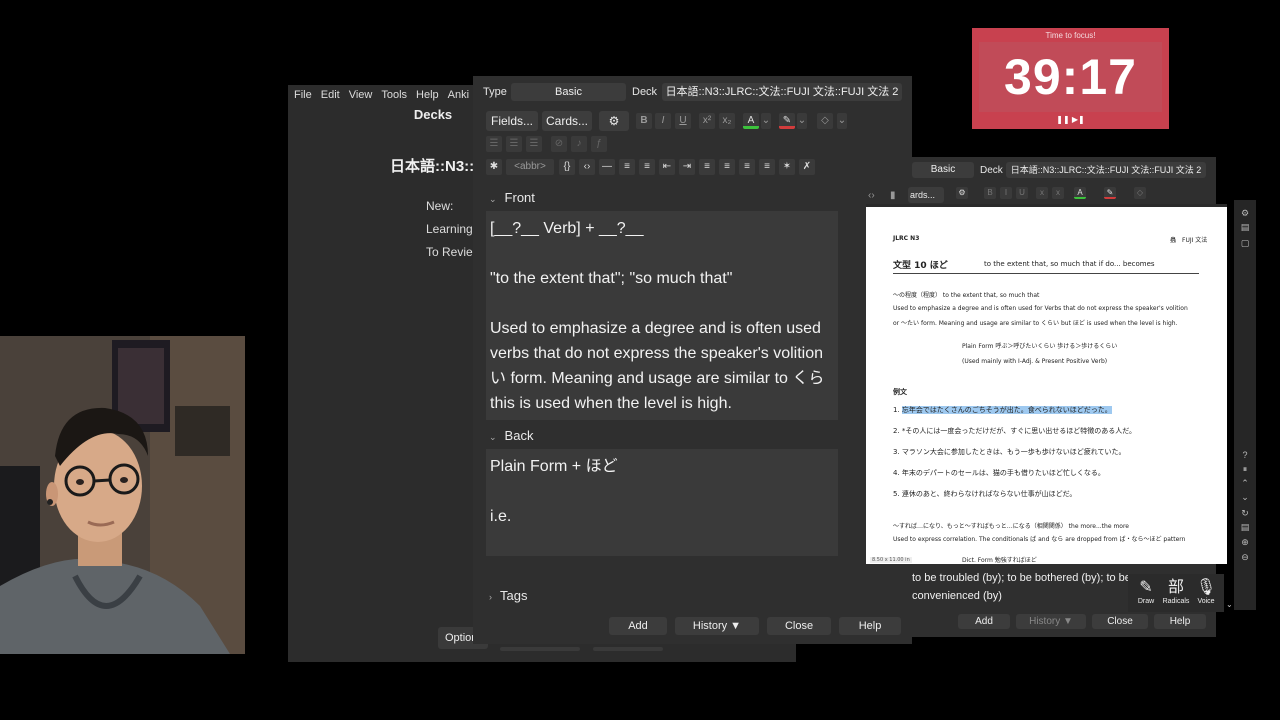  What do you see at coordinates (587, 167) in the screenshot?
I see `code-icon: ‹›` at bounding box center [587, 167].